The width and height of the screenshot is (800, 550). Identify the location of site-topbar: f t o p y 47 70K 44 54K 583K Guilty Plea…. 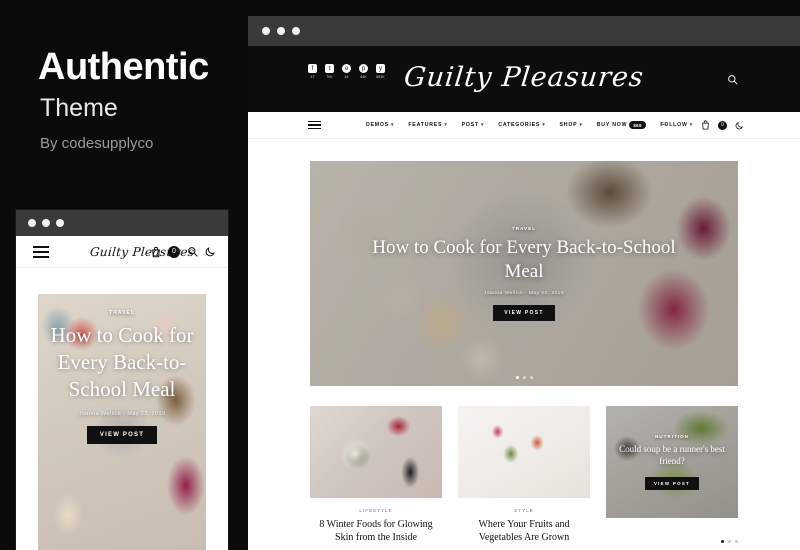
(524, 79).